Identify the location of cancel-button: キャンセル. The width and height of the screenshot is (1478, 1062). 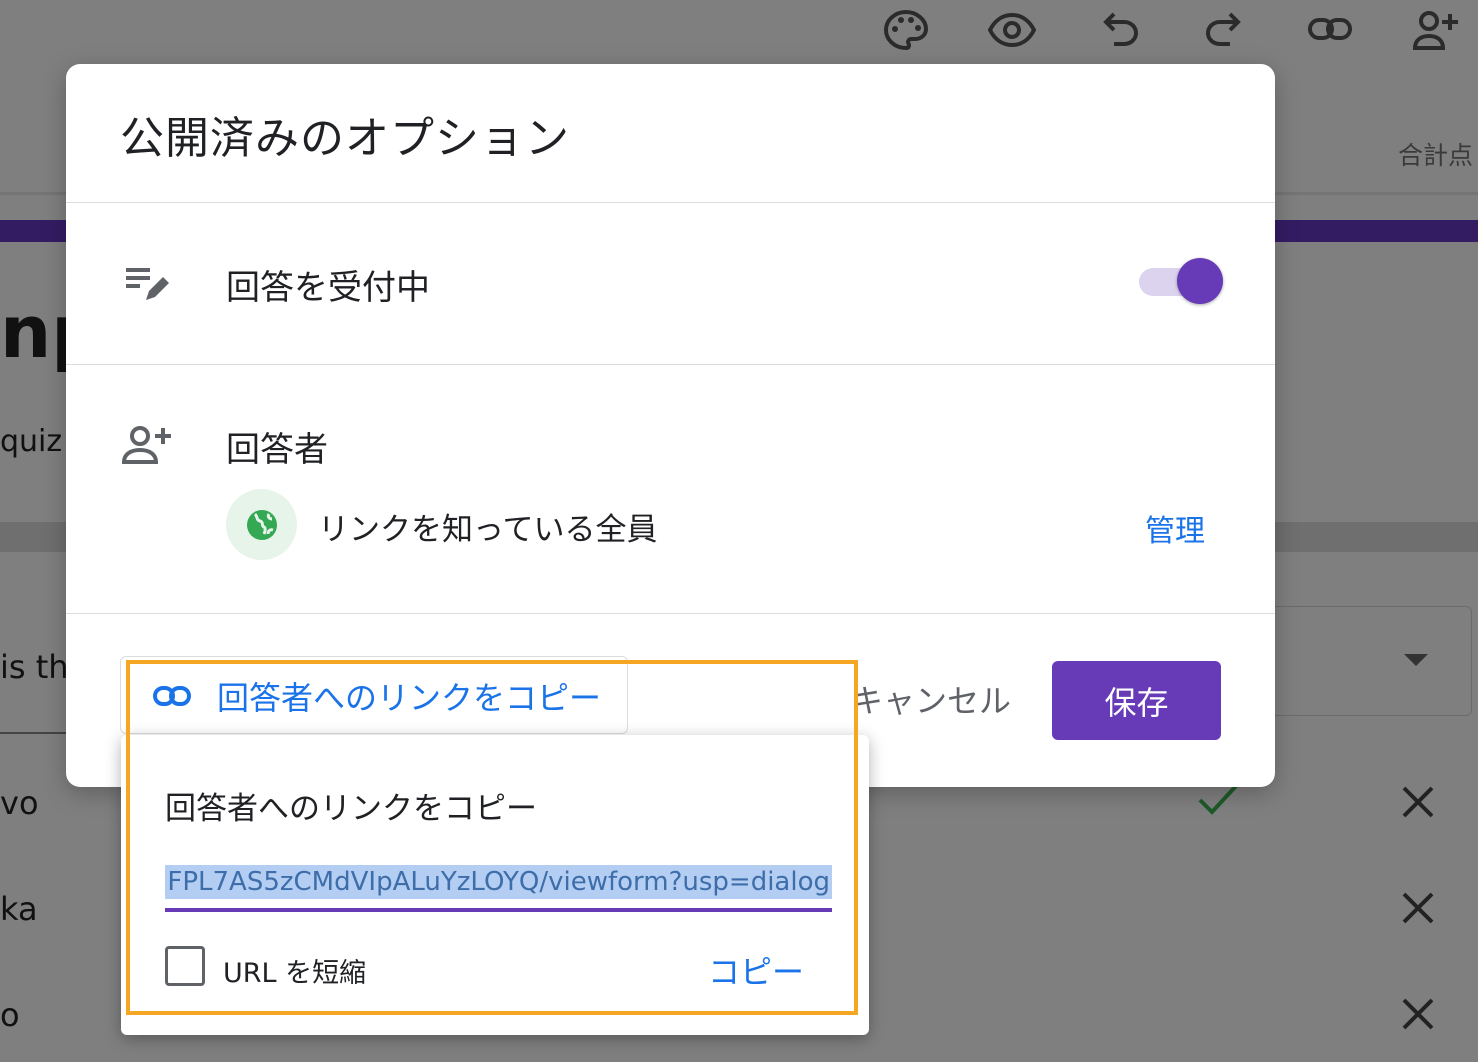
(931, 699).